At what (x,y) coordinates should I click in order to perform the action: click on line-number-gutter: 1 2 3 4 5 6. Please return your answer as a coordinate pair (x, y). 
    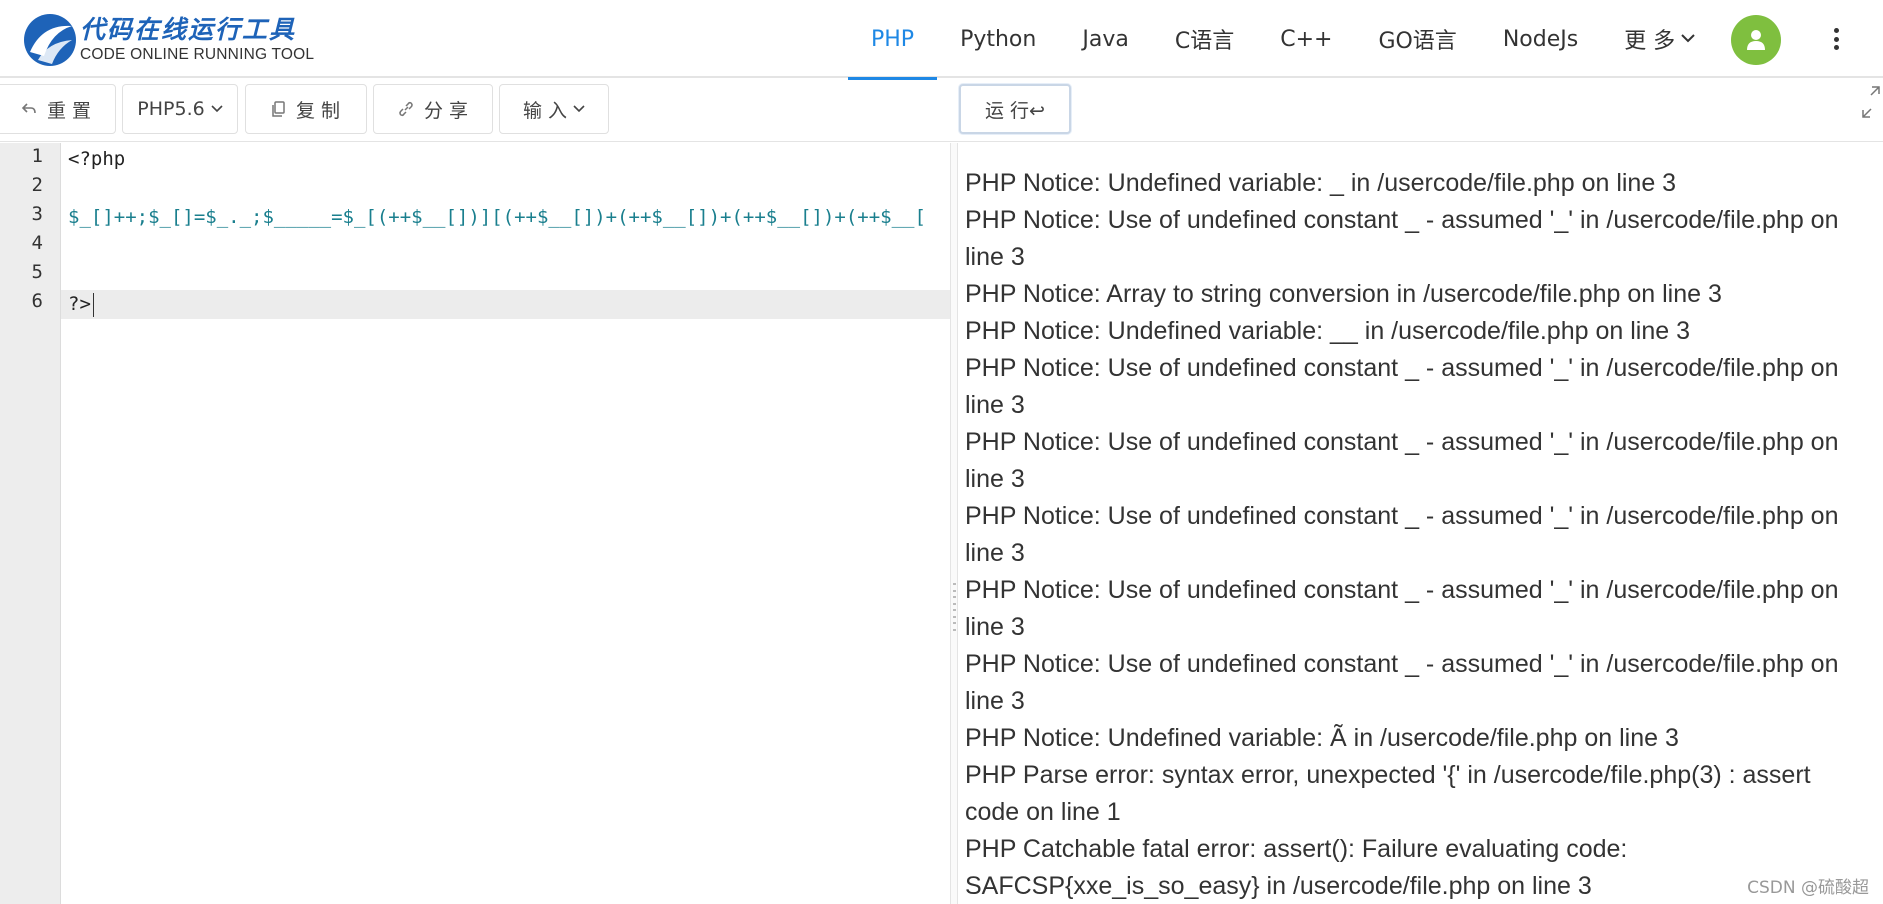
    Looking at the image, I should click on (30, 523).